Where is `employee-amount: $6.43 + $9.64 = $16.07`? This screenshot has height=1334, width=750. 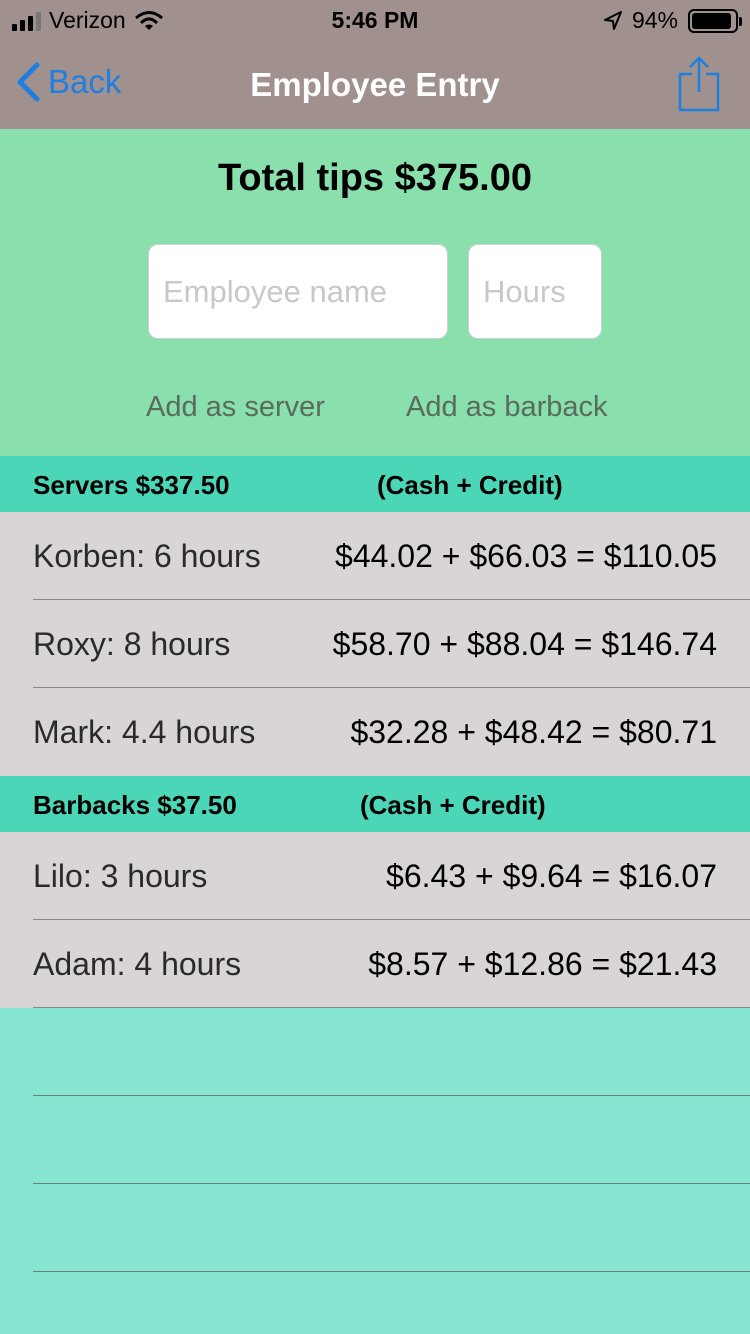 employee-amount: $6.43 + $9.64 = $16.07 is located at coordinates (551, 876).